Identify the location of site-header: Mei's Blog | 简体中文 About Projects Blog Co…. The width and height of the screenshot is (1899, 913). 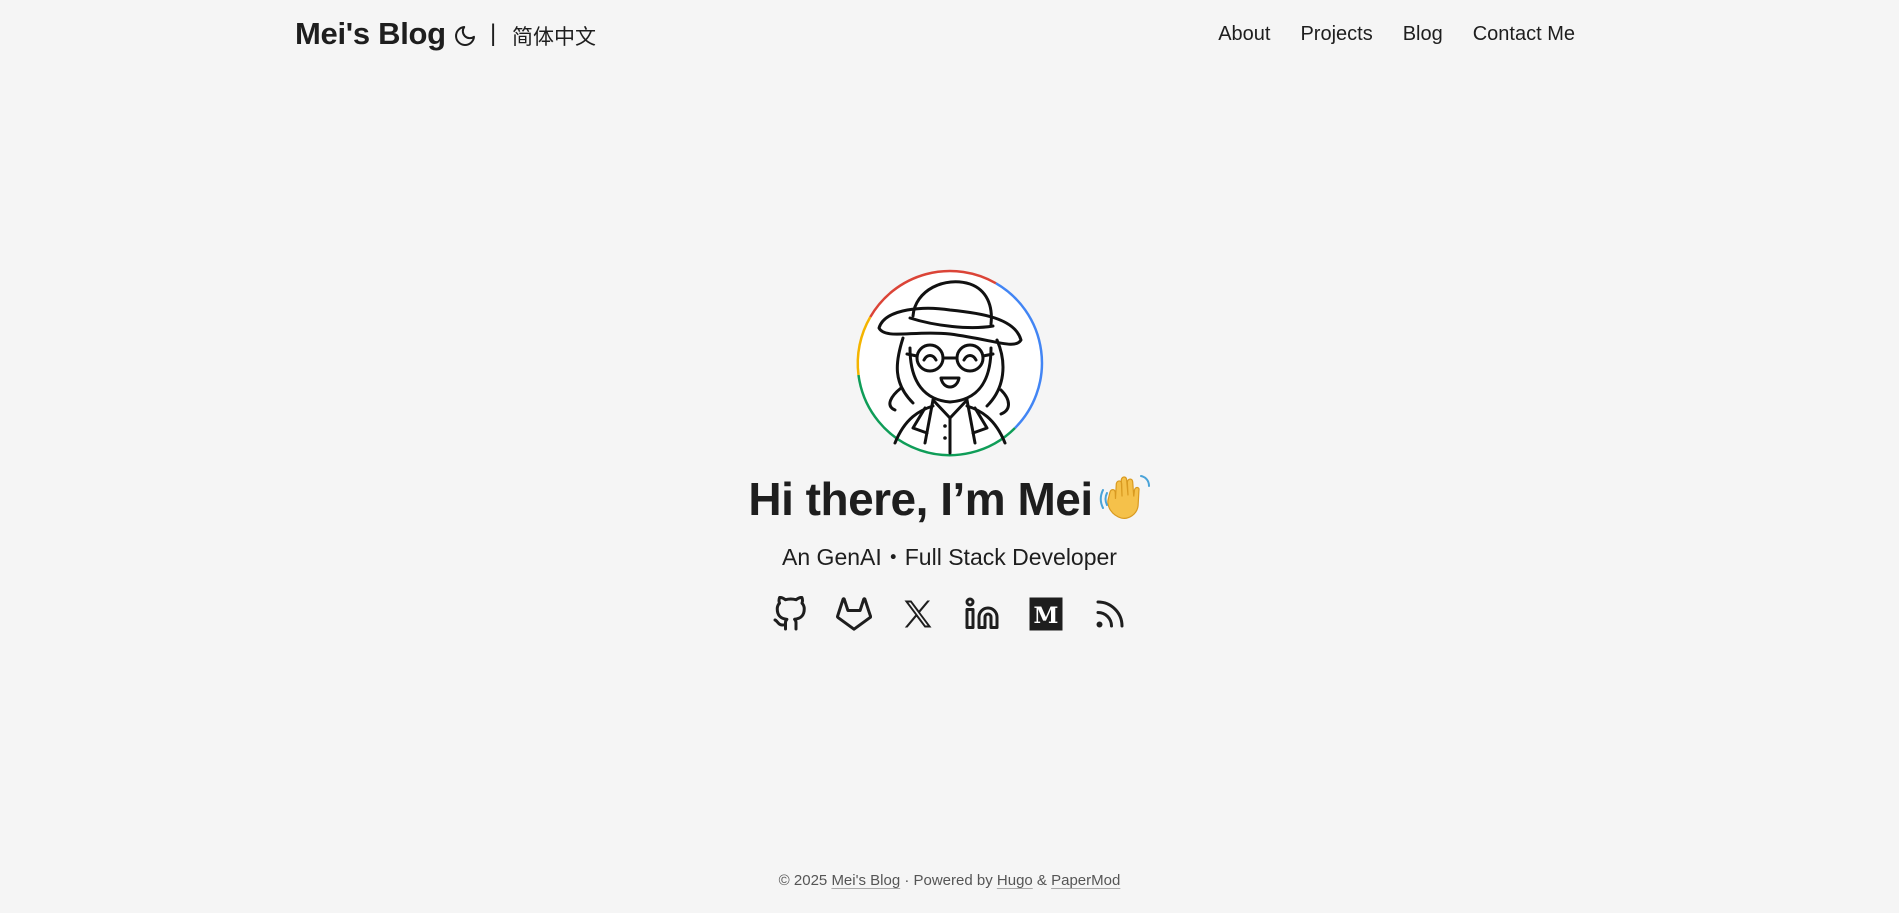
(949, 35).